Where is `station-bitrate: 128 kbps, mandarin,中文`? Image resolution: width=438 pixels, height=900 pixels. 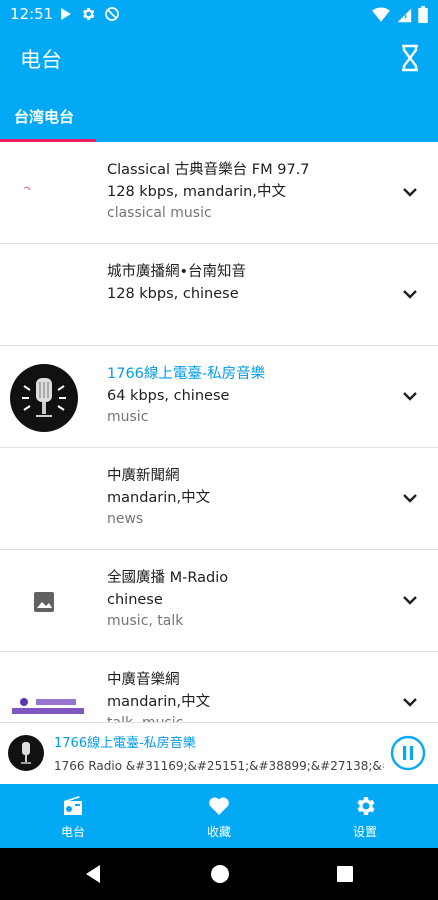 station-bitrate: 128 kbps, mandarin,中文 is located at coordinates (196, 191).